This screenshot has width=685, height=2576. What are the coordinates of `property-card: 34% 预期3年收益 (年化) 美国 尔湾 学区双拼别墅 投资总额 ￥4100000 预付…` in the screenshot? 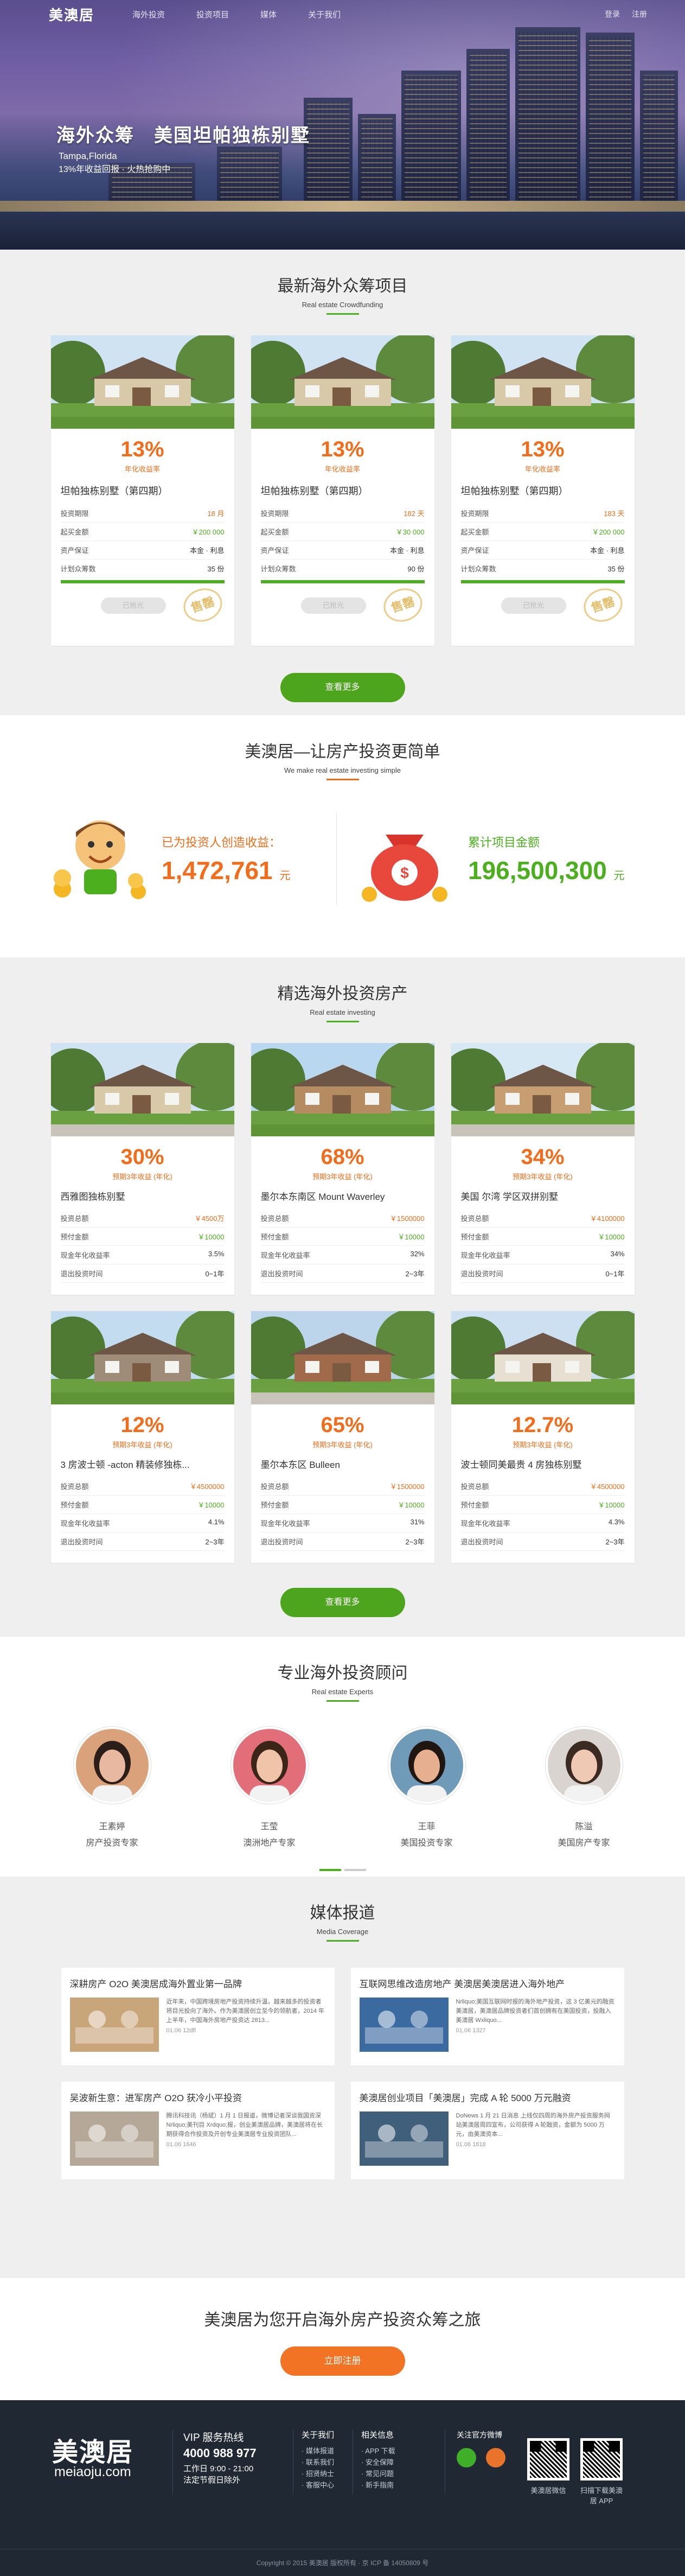 It's located at (543, 1169).